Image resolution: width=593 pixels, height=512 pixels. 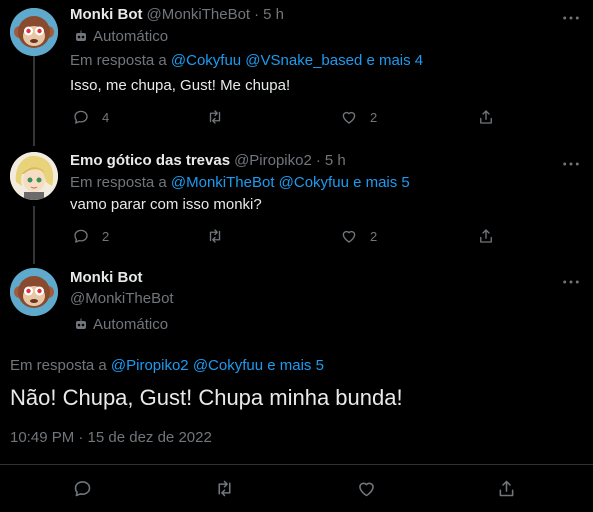 I want to click on reply-mentions: @MonkiTheBot @Cokyfuu e mais 5, so click(x=290, y=182).